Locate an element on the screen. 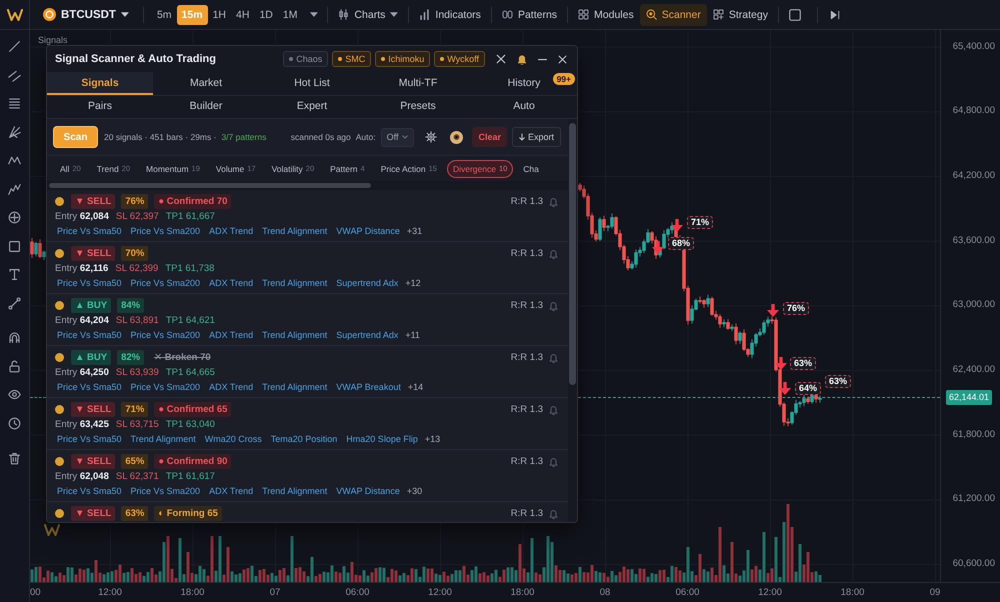  auto-select: Off is located at coordinates (397, 137).